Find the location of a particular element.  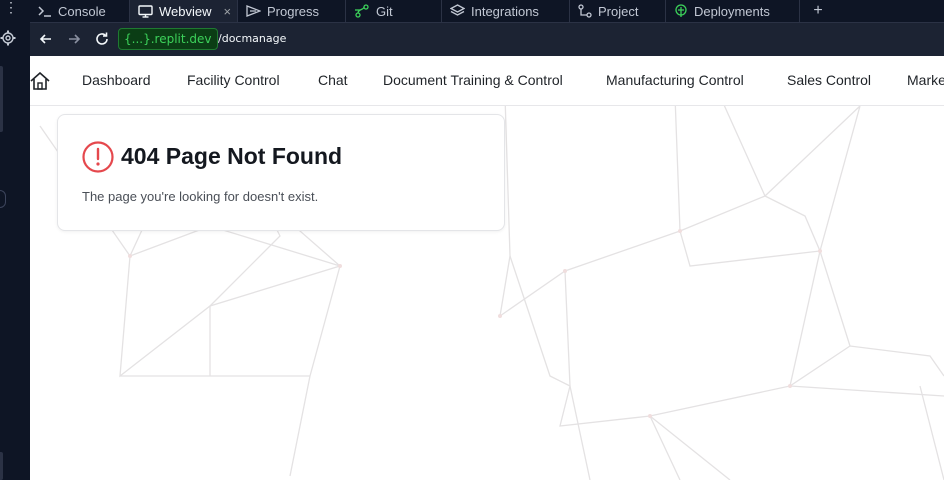

tab-webview: Webview × is located at coordinates (184, 11).